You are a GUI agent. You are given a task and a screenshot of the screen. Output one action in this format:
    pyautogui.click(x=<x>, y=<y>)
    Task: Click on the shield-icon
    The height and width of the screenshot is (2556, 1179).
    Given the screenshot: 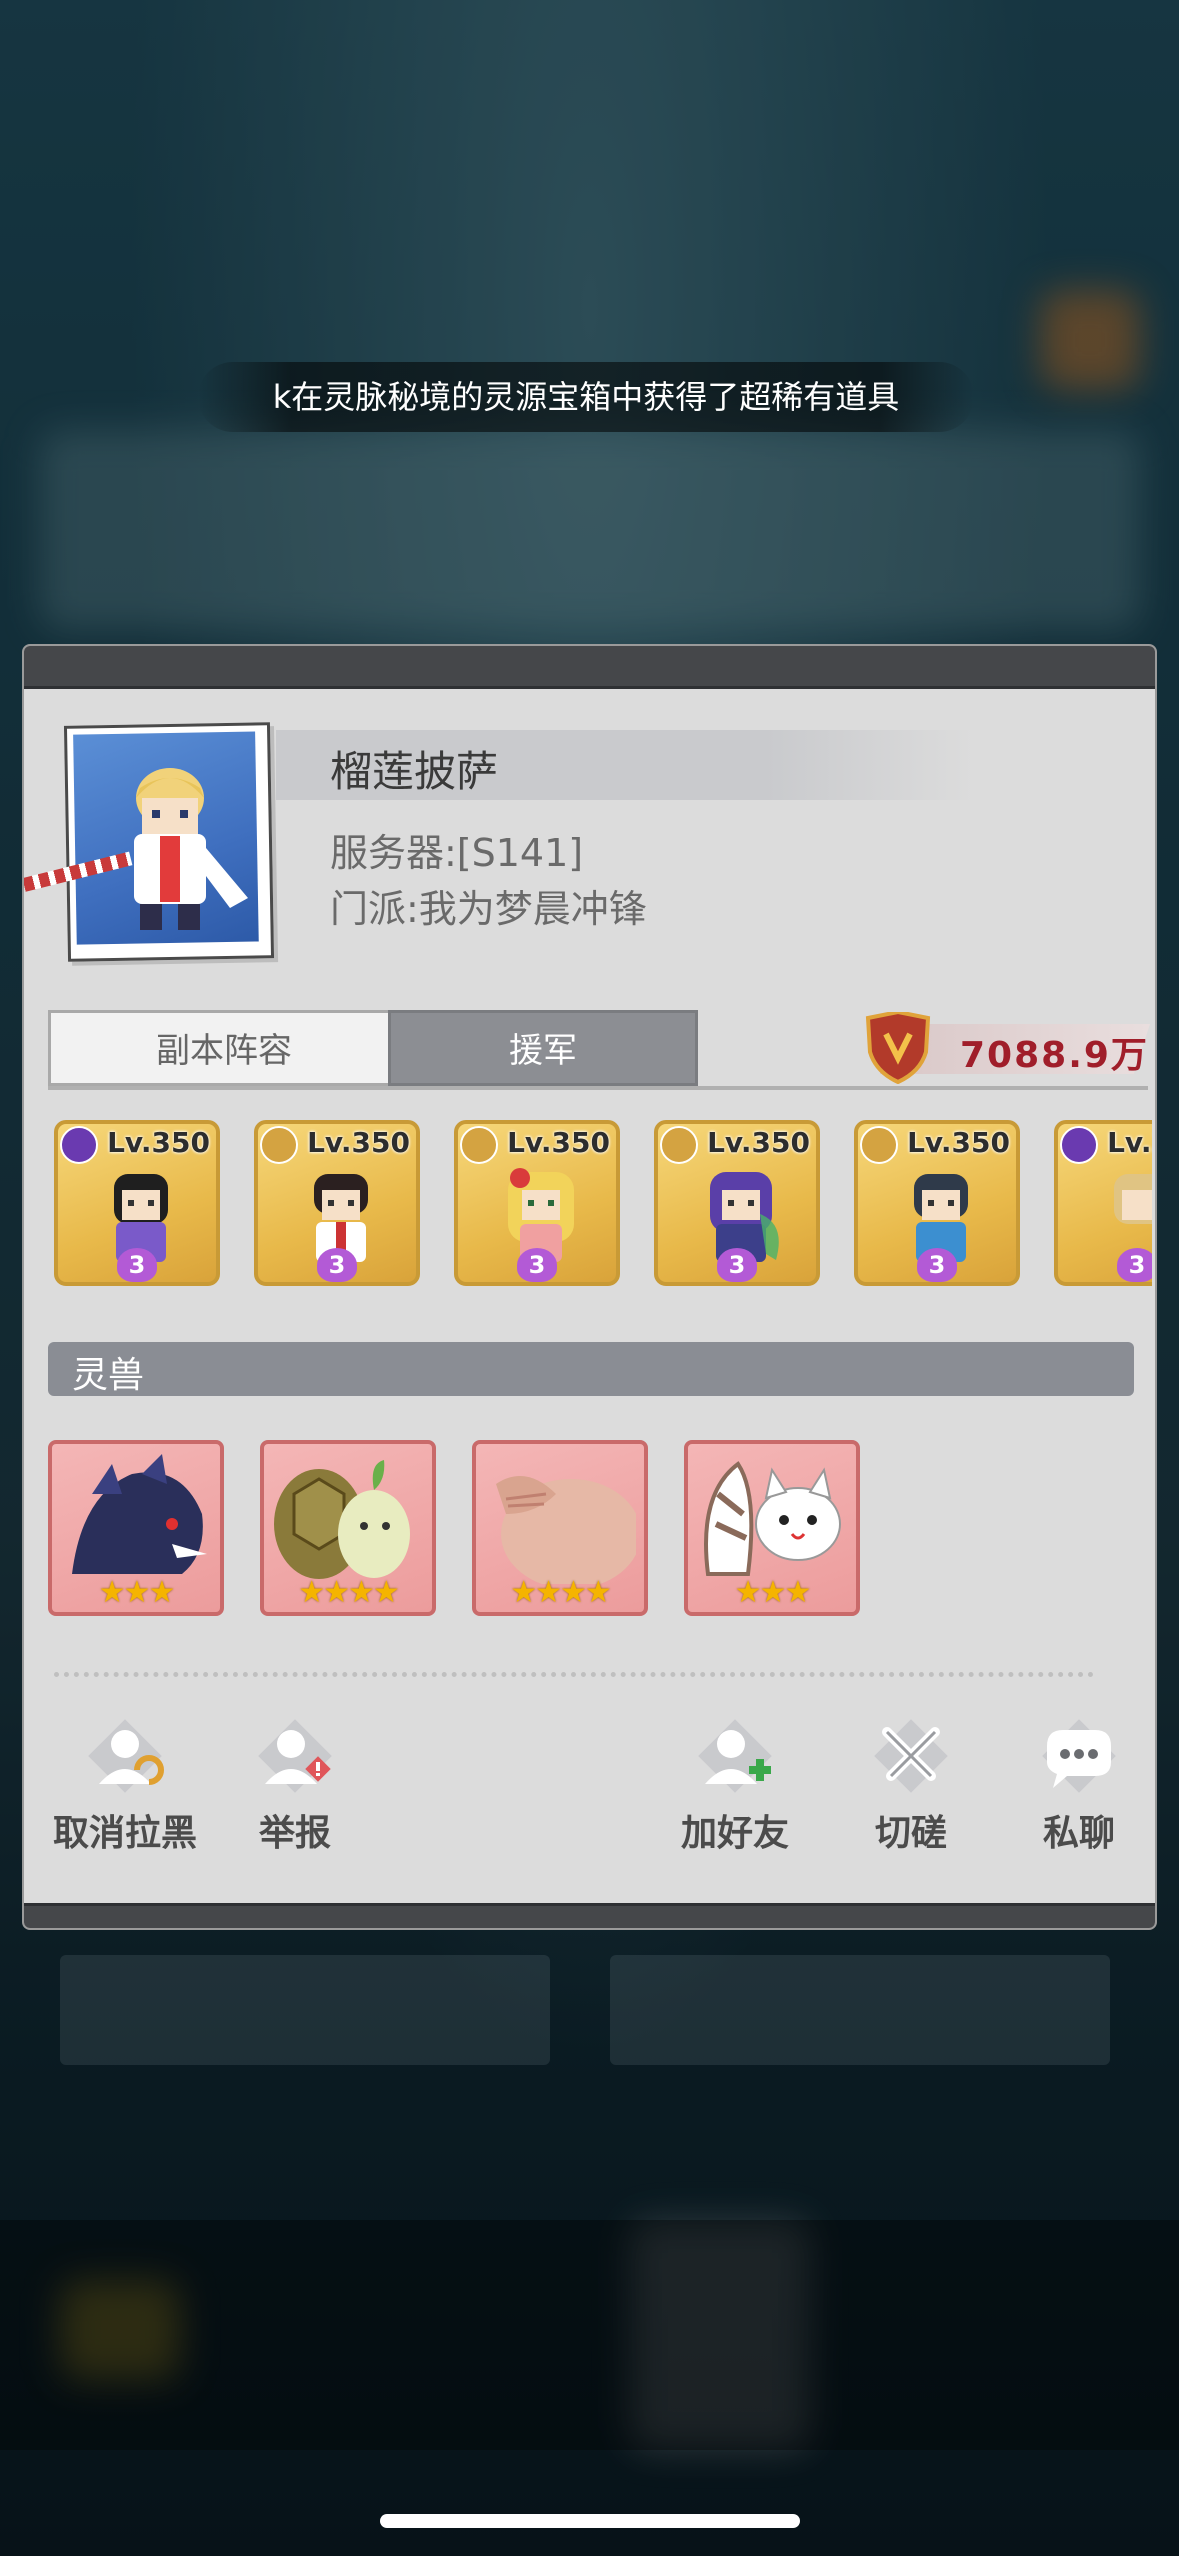 What is the action you would take?
    pyautogui.click(x=898, y=1048)
    